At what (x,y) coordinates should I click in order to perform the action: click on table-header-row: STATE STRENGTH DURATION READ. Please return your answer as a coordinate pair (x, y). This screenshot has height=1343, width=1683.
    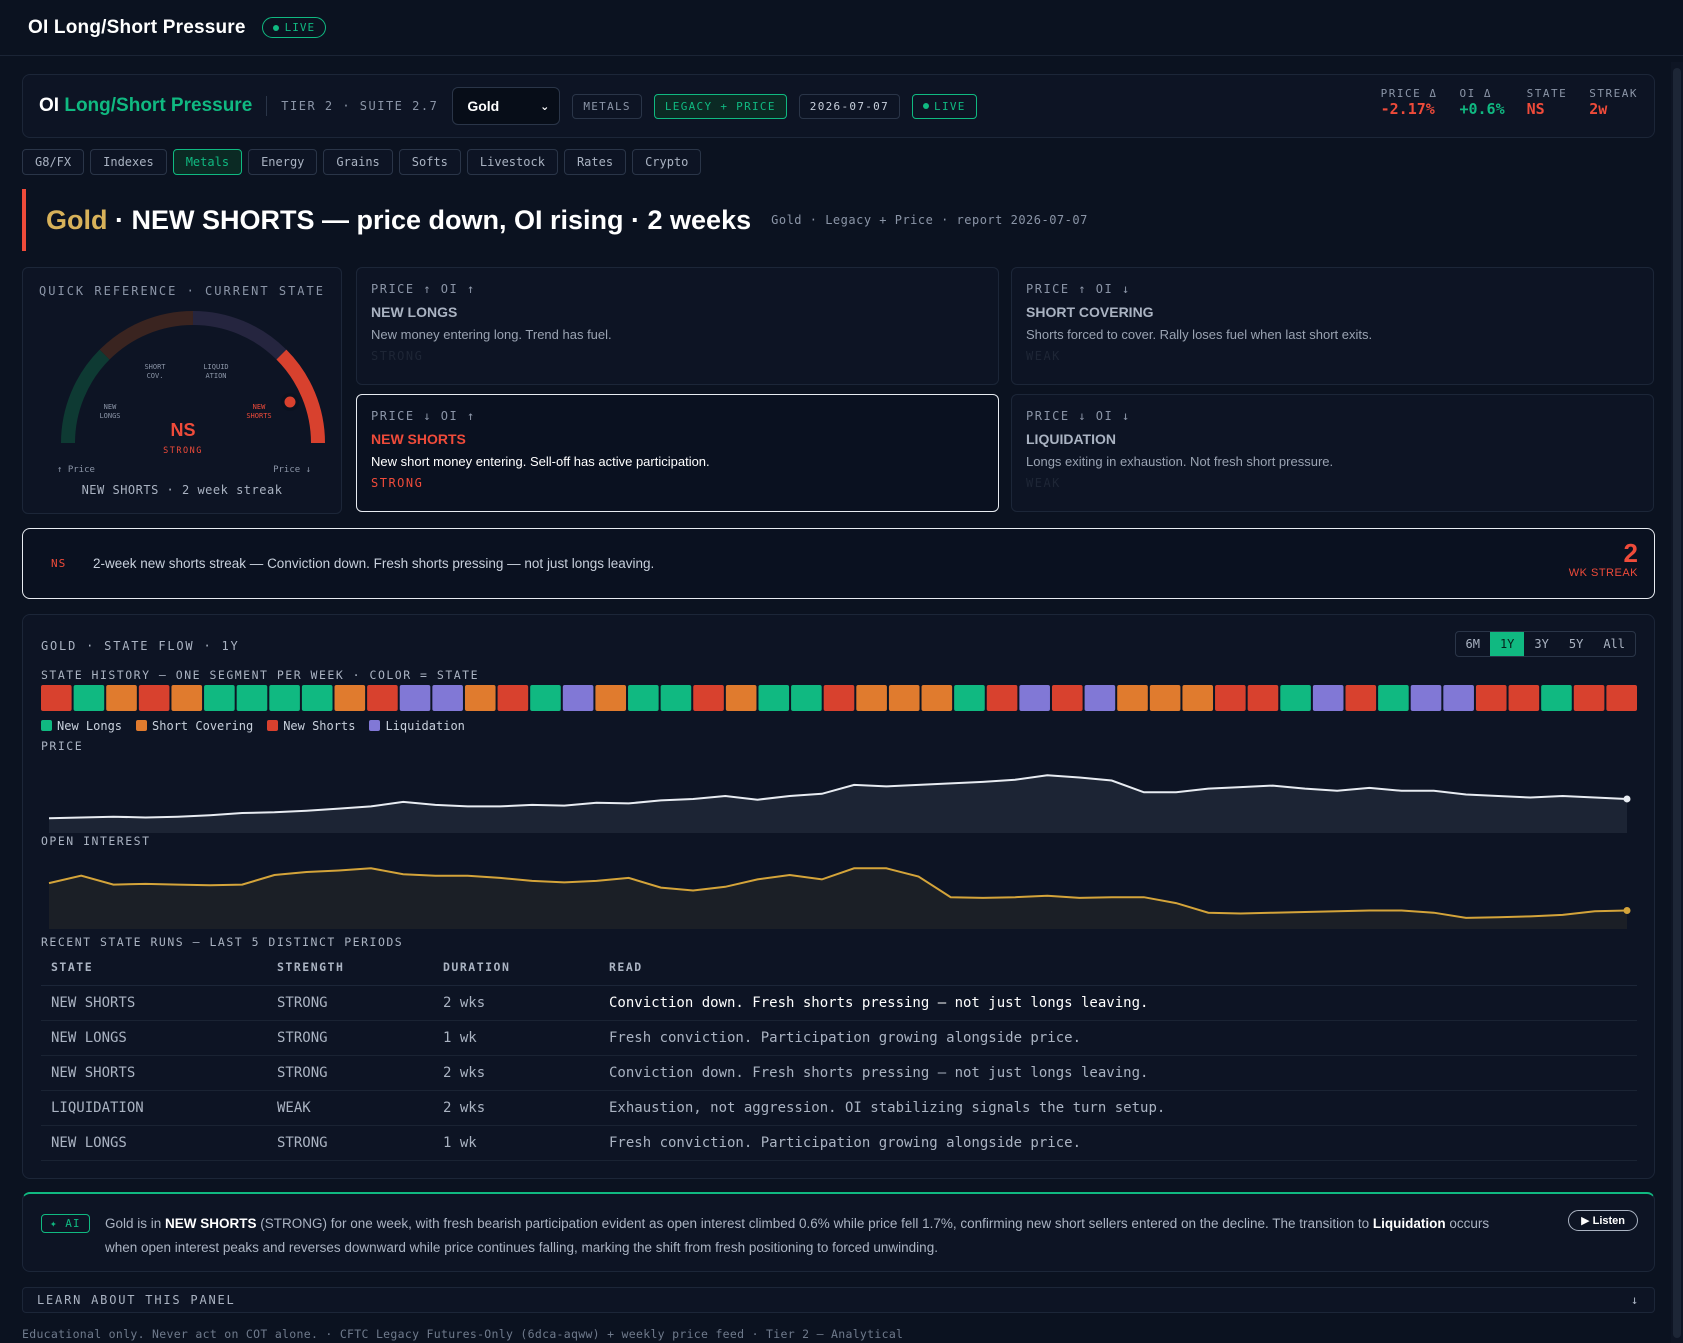
    Looking at the image, I should click on (839, 971).